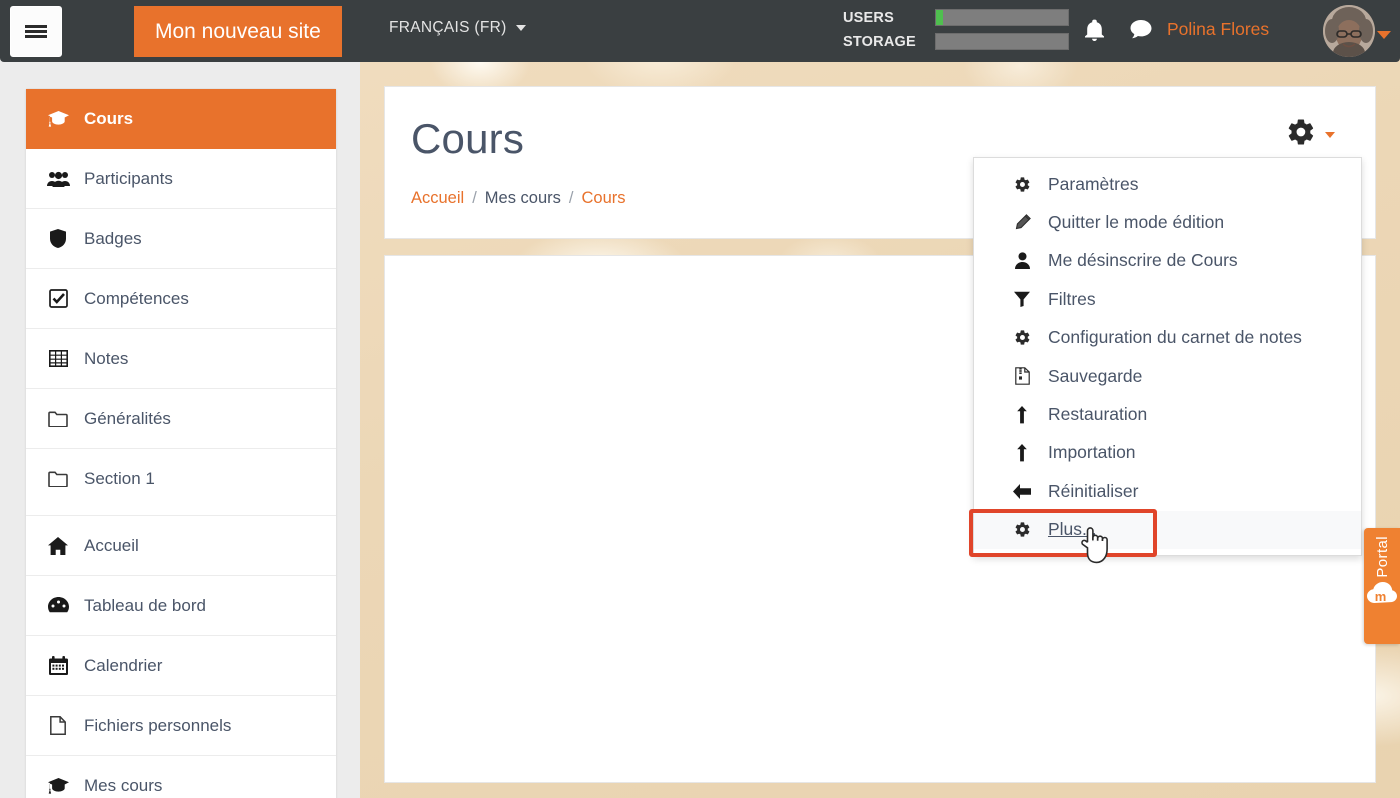  I want to click on course-settings-menu-button, so click(1310, 134).